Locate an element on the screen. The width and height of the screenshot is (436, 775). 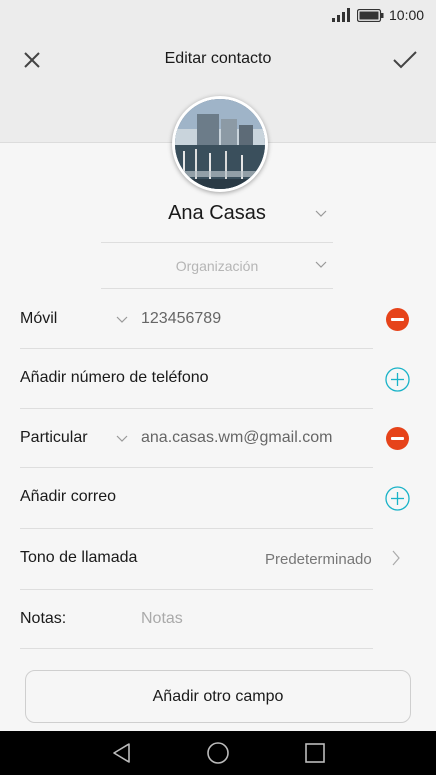
avatar is located at coordinates (220, 144).